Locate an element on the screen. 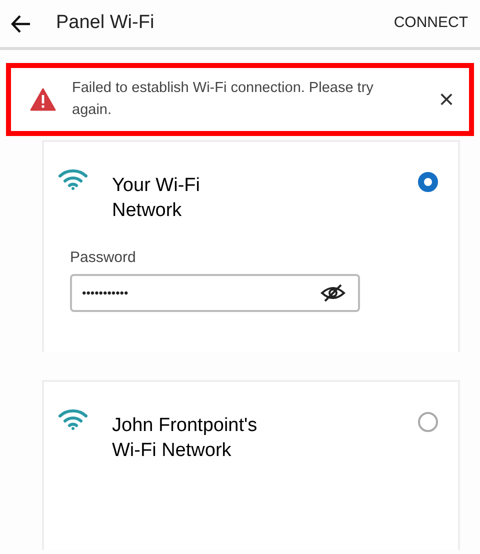  password-field: ••••••••••• is located at coordinates (215, 293).